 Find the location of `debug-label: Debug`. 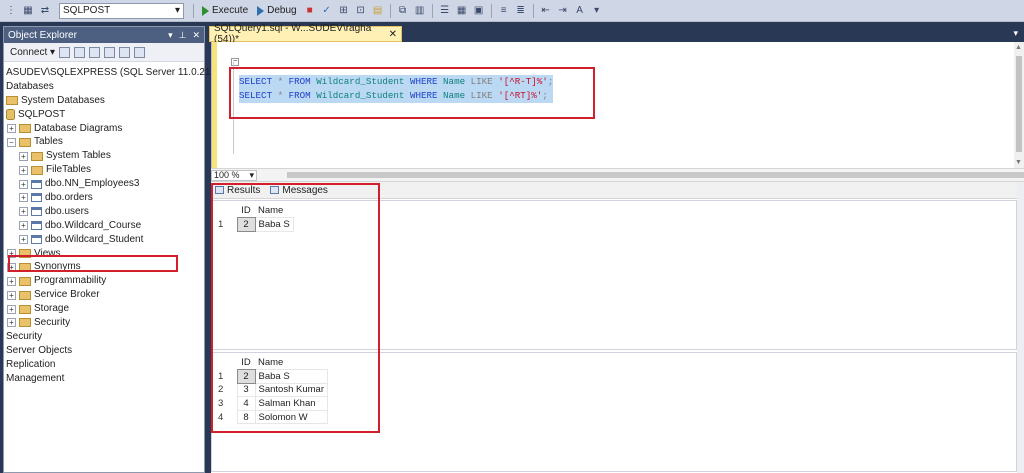

debug-label: Debug is located at coordinates (282, 10).